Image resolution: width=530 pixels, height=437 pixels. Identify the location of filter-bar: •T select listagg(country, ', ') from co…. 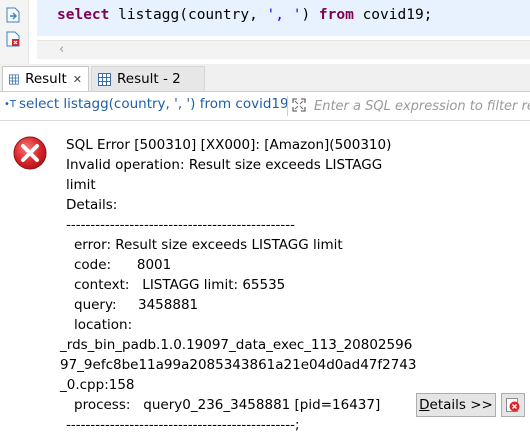
(265, 106).